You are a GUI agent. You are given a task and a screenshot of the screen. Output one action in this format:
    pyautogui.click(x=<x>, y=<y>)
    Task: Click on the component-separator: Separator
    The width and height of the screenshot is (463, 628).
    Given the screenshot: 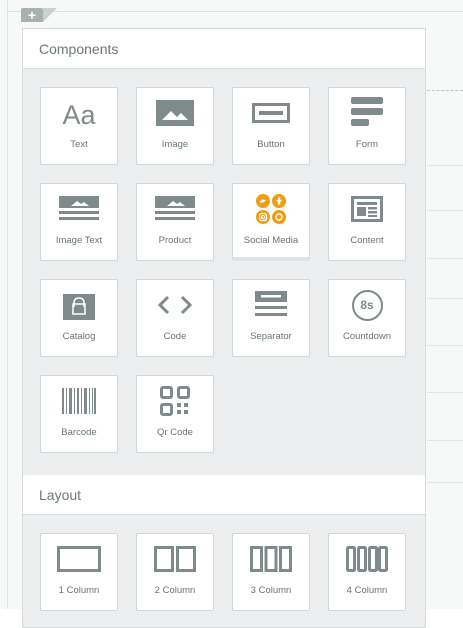 What is the action you would take?
    pyautogui.click(x=271, y=318)
    